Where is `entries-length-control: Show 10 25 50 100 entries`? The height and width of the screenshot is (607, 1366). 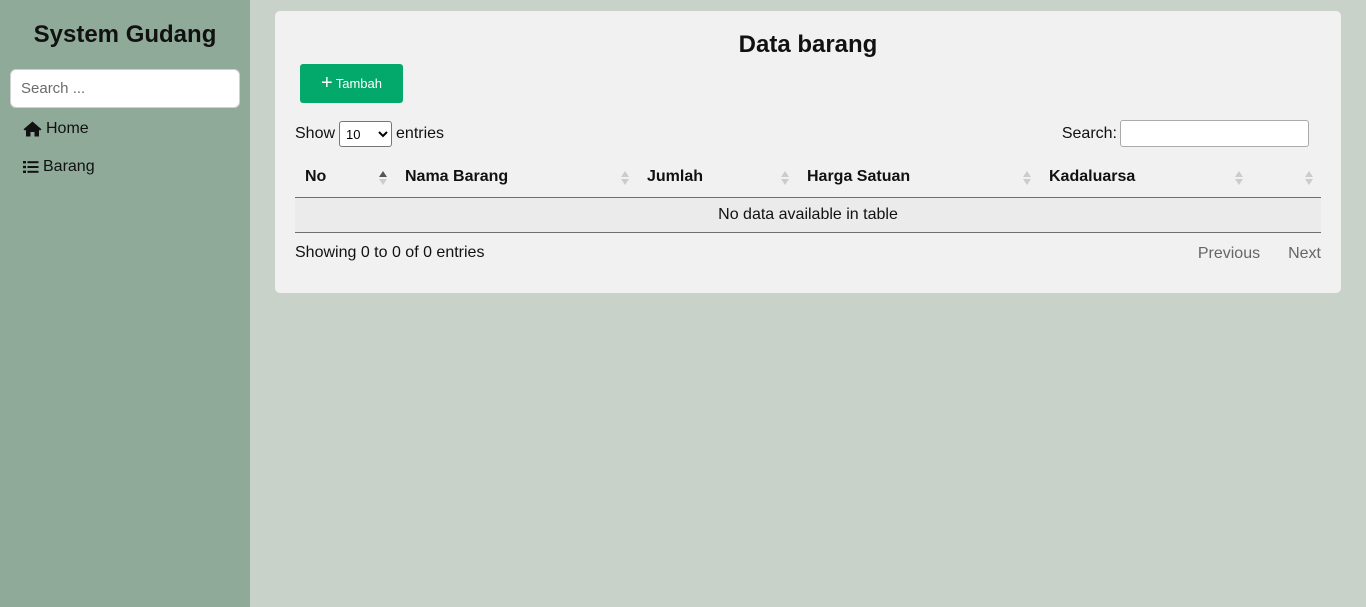
entries-length-control: Show 10 25 50 100 entries is located at coordinates (369, 134).